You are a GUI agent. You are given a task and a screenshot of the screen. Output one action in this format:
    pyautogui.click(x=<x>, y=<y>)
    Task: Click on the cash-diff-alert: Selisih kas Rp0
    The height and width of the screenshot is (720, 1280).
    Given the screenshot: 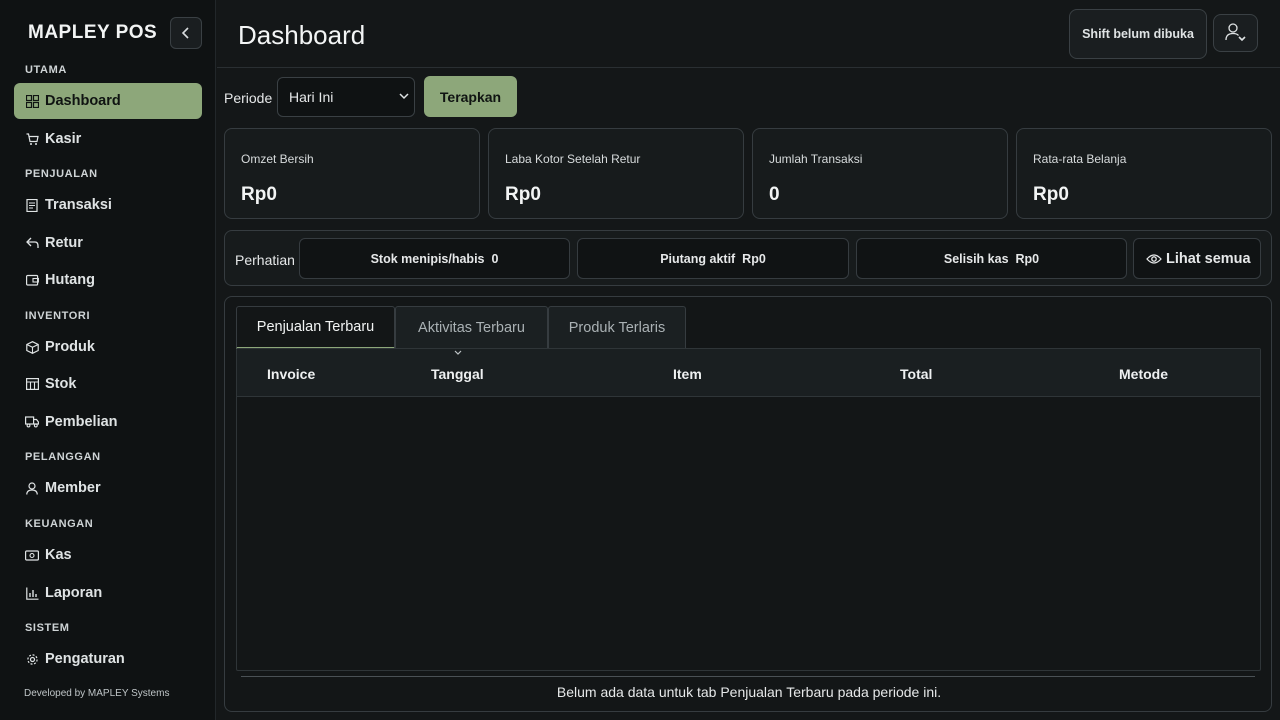 What is the action you would take?
    pyautogui.click(x=991, y=258)
    